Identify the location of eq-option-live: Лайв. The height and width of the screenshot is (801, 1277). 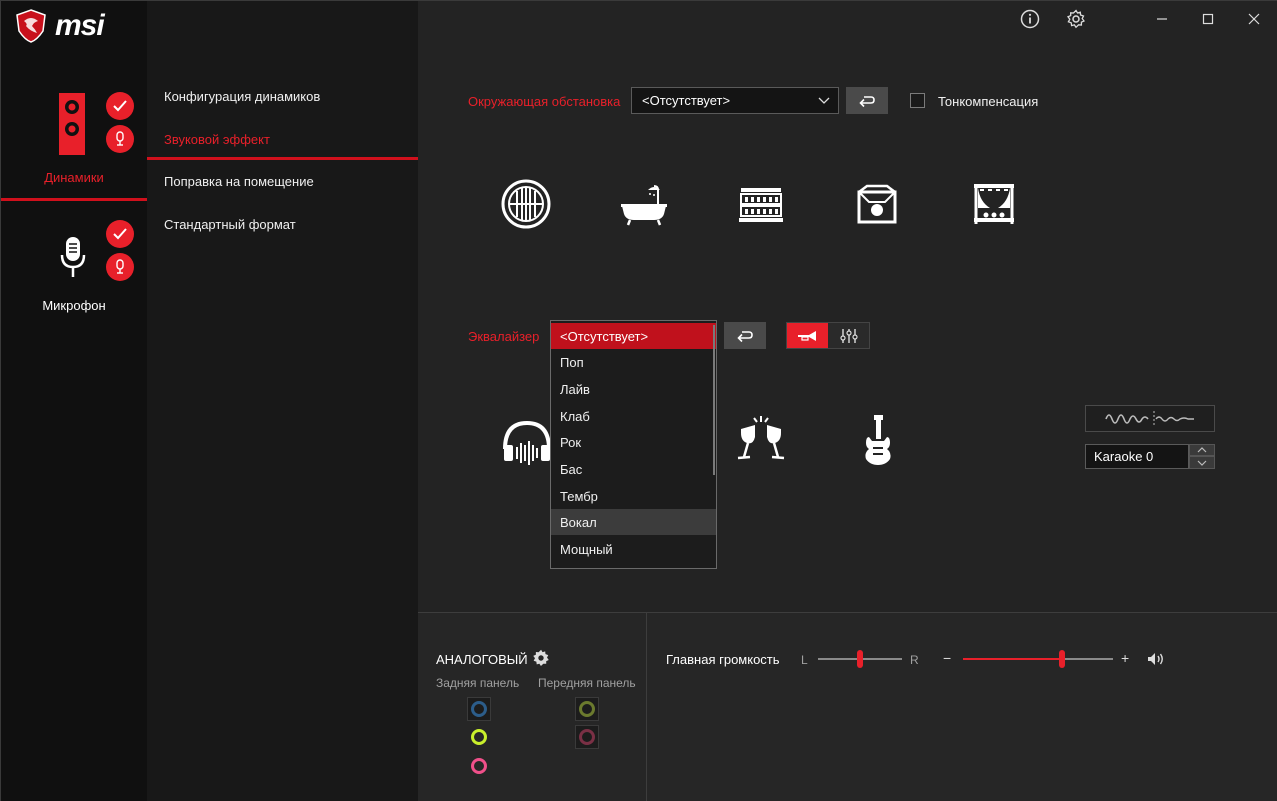
(633, 389).